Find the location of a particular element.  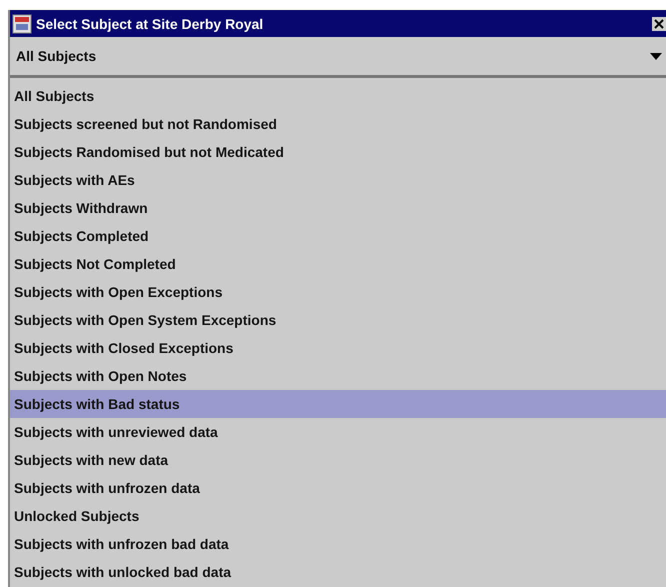

list-item: Subjects Withdrawn is located at coordinates (338, 208).